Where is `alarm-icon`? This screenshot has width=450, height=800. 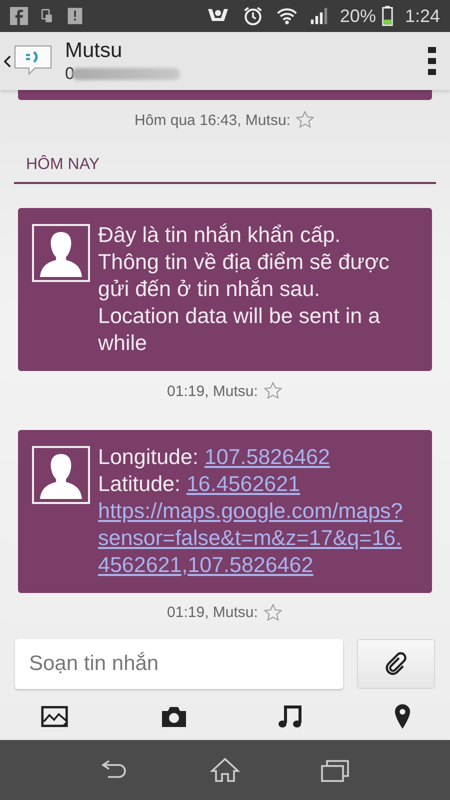
alarm-icon is located at coordinates (253, 16).